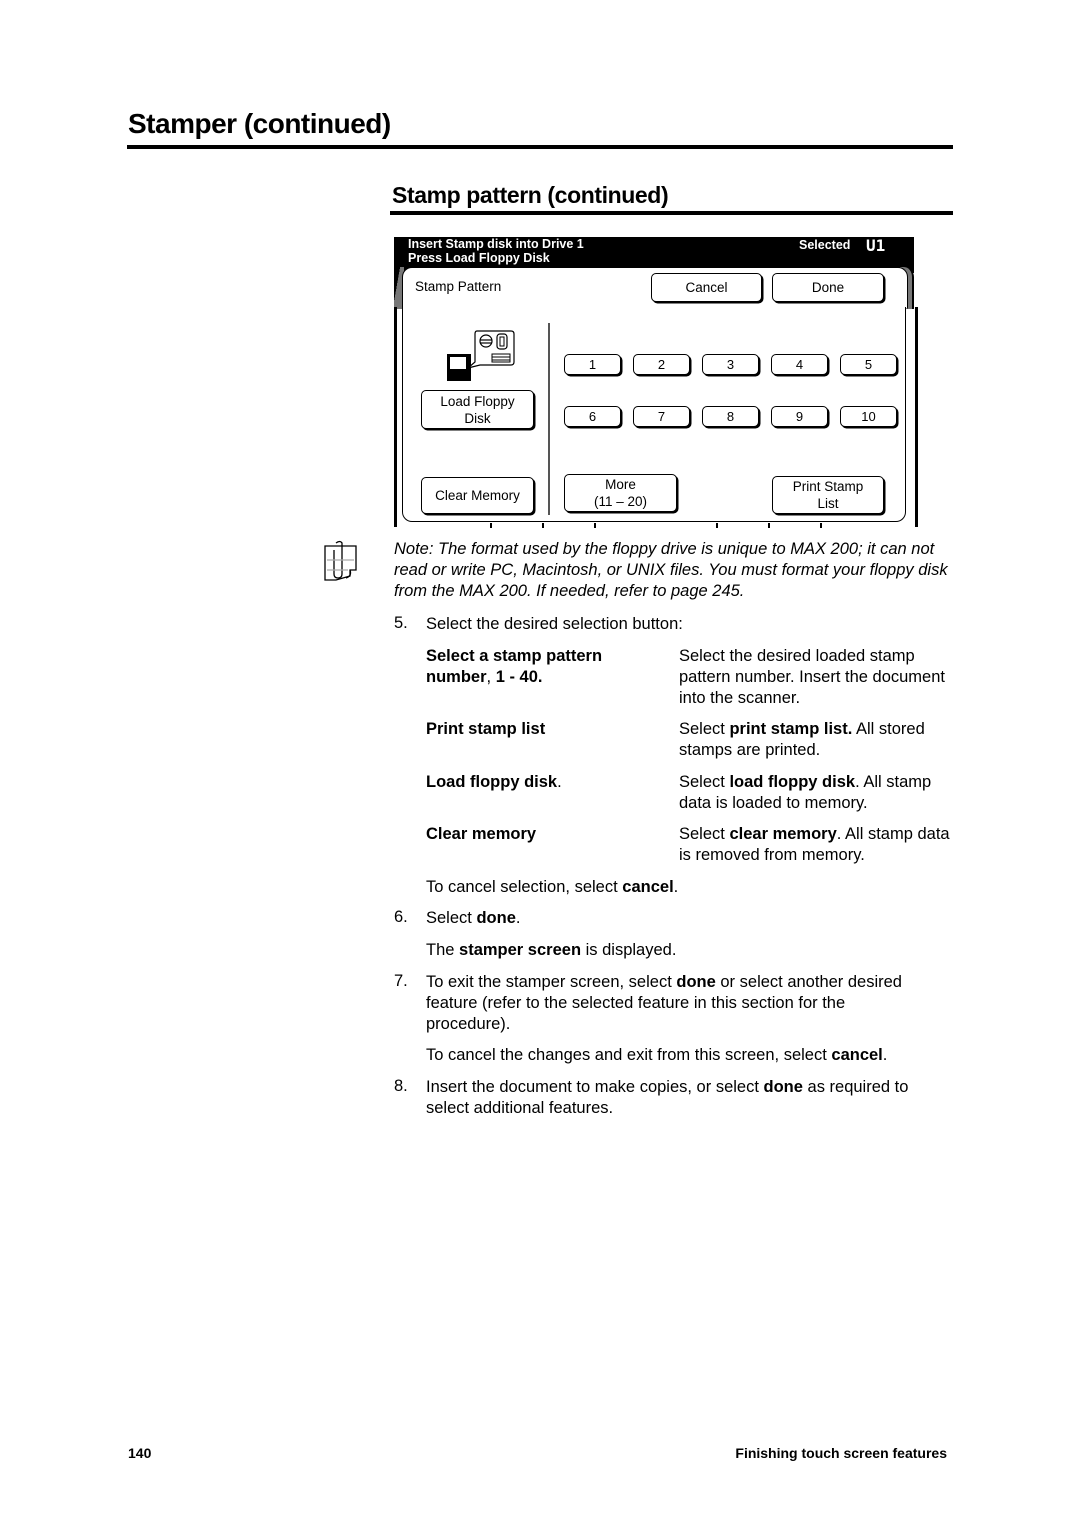 This screenshot has width=1080, height=1528. What do you see at coordinates (799, 364) in the screenshot?
I see `stamp-number-button-4: 4` at bounding box center [799, 364].